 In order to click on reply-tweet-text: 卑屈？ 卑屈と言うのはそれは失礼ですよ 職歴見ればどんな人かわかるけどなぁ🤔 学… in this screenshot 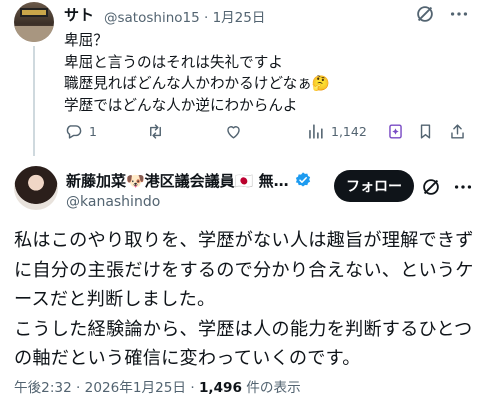, I will do `click(197, 73)`.